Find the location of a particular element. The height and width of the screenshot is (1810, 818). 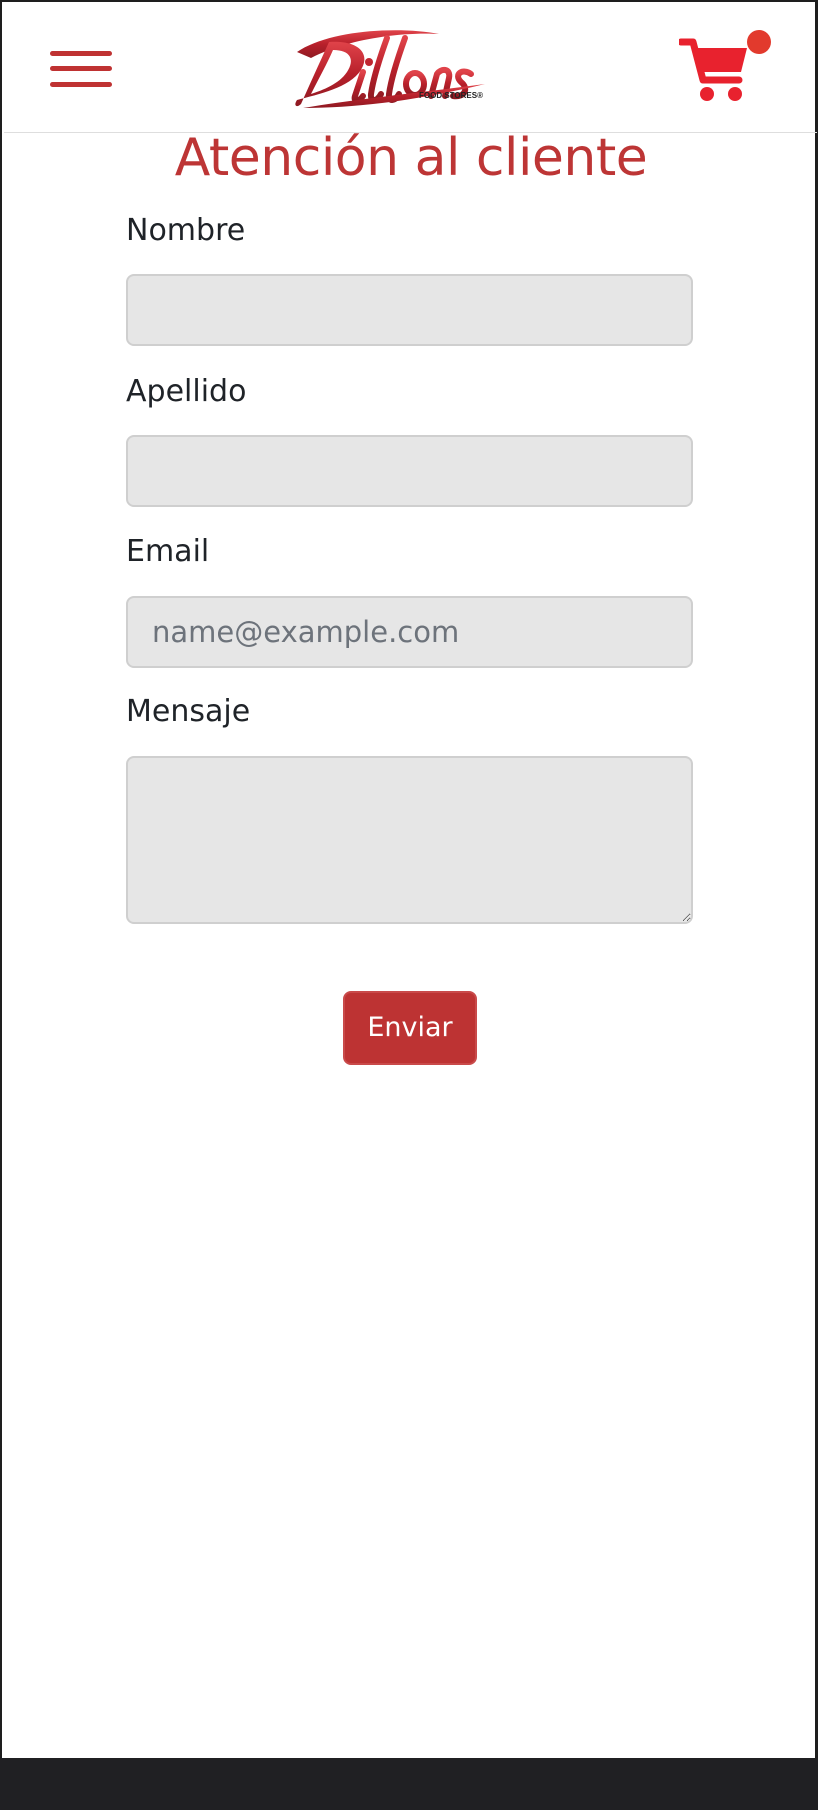

last-name-field is located at coordinates (409, 471).